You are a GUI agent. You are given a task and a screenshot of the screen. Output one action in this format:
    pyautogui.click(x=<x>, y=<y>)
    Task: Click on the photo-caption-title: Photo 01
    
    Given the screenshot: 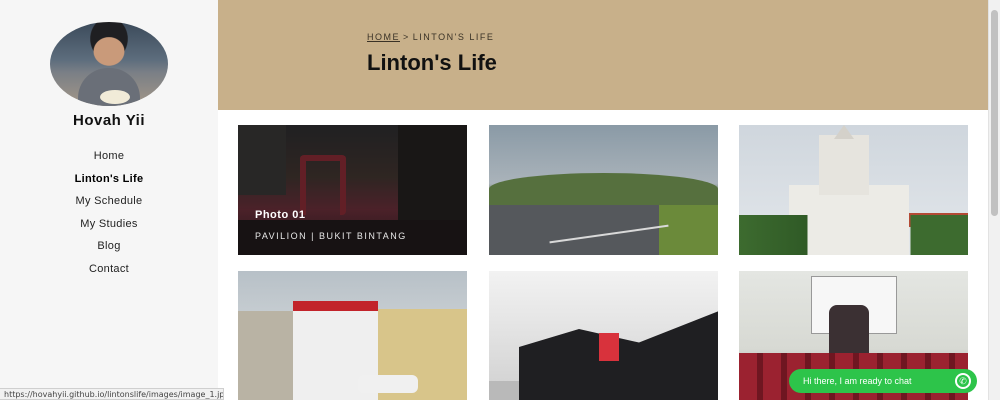 What is the action you would take?
    pyautogui.click(x=280, y=215)
    